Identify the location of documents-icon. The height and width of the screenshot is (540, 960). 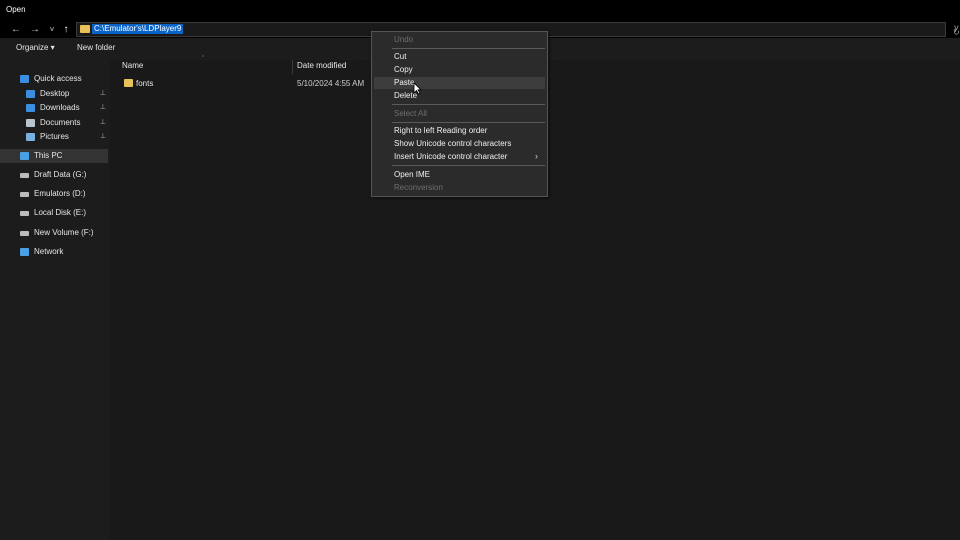
(30, 123).